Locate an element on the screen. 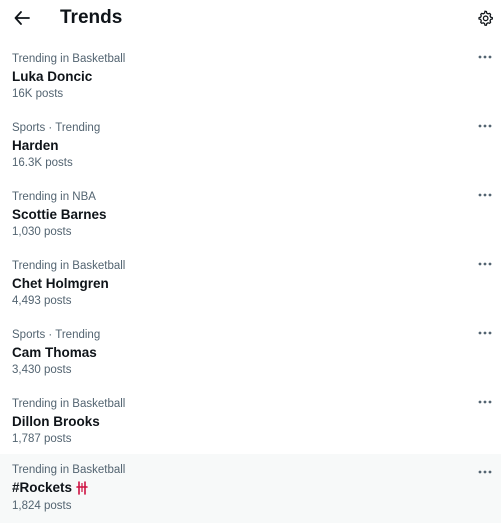 This screenshot has width=501, height=523. trend-name-text: Chet Holmgren is located at coordinates (60, 283).